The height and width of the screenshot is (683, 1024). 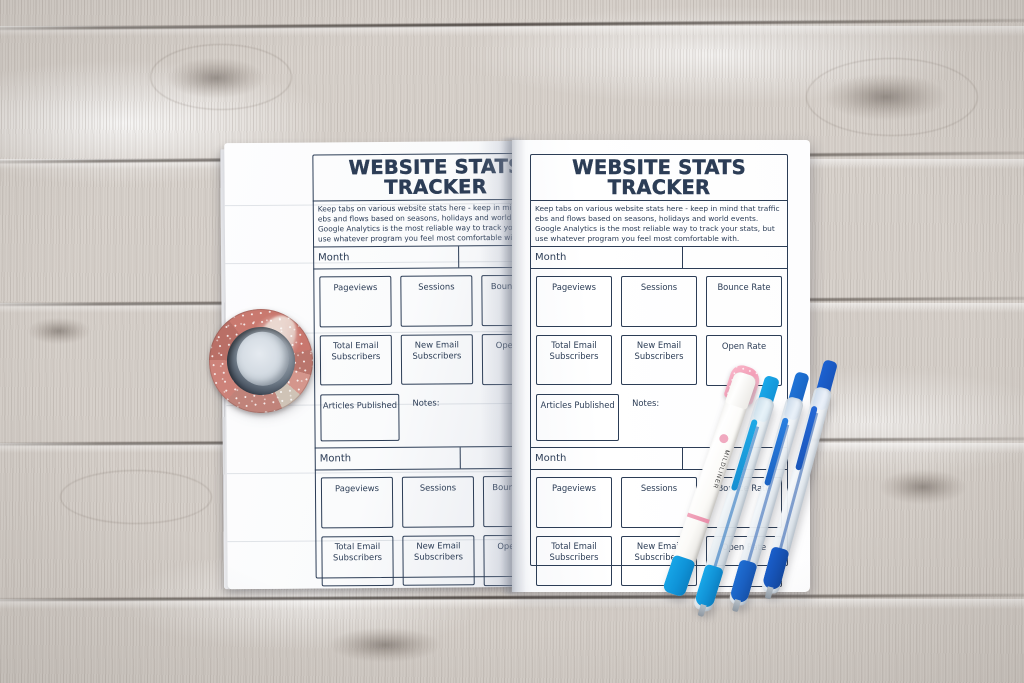 What do you see at coordinates (420, 365) in the screenshot?
I see `form-border` at bounding box center [420, 365].